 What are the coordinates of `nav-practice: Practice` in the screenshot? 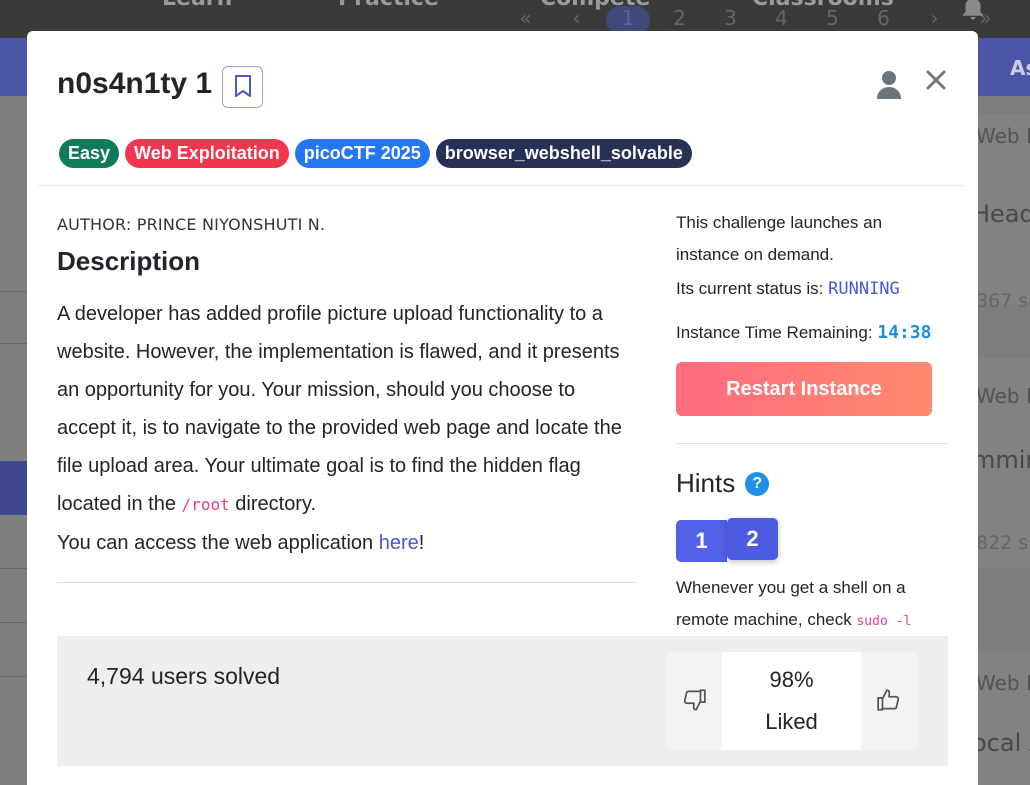 It's located at (388, 5).